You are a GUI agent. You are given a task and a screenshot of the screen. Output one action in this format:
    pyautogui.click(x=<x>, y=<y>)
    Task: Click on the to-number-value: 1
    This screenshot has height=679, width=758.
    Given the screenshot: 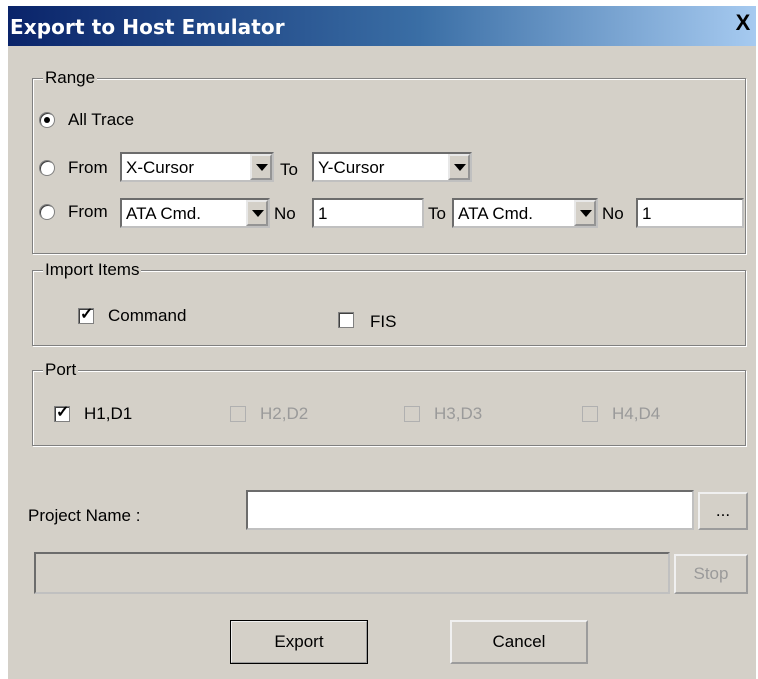 What is the action you would take?
    pyautogui.click(x=647, y=213)
    